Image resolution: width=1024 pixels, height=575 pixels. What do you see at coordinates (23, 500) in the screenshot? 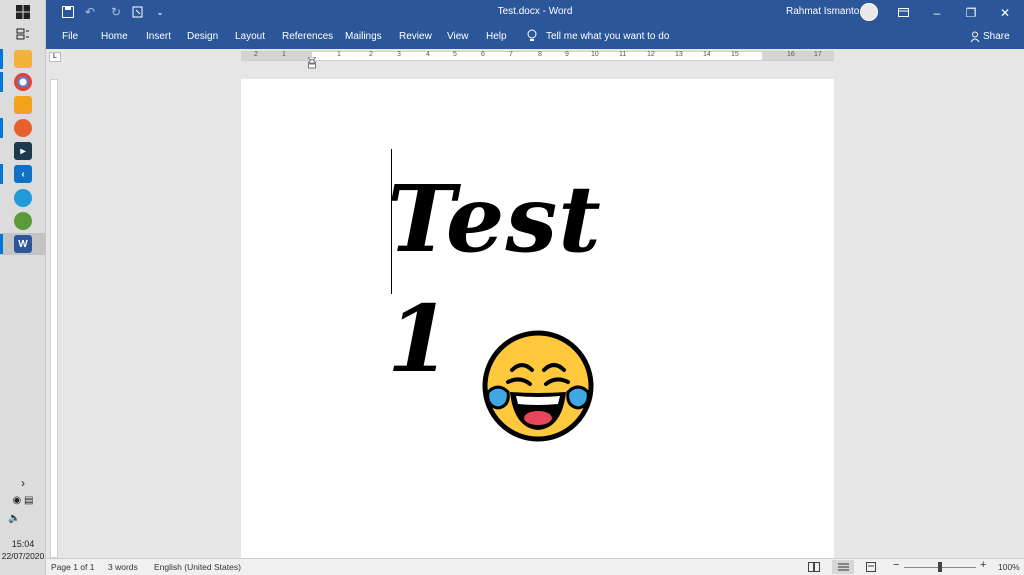
I see `tray-icons: ◉ ▤` at bounding box center [23, 500].